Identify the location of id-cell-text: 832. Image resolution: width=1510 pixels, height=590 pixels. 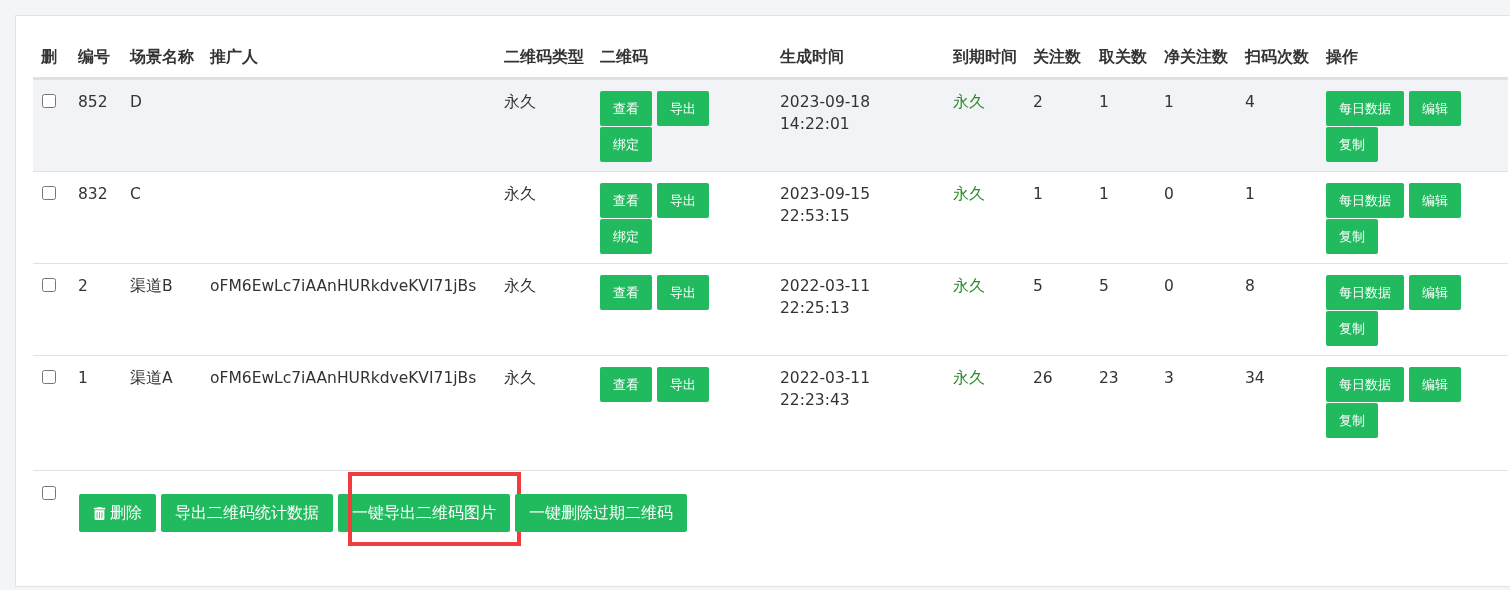
(93, 194).